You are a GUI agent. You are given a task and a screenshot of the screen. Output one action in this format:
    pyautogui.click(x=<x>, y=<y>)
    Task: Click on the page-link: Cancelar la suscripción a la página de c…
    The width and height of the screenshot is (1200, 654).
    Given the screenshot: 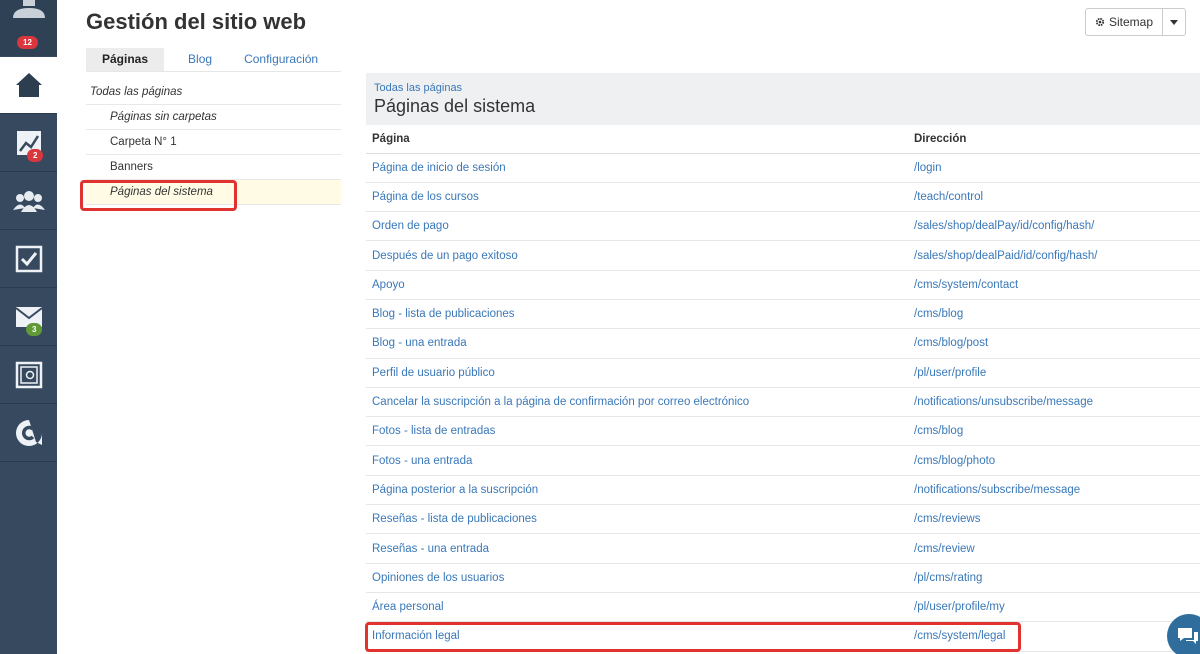 What is the action you would take?
    pyautogui.click(x=637, y=402)
    